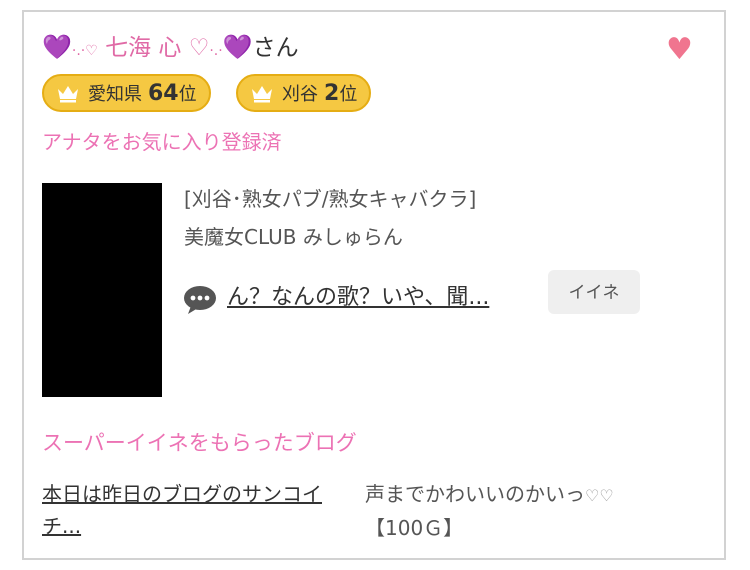 This screenshot has height=570, width=750. I want to click on badge-area: 刈谷, so click(300, 94).